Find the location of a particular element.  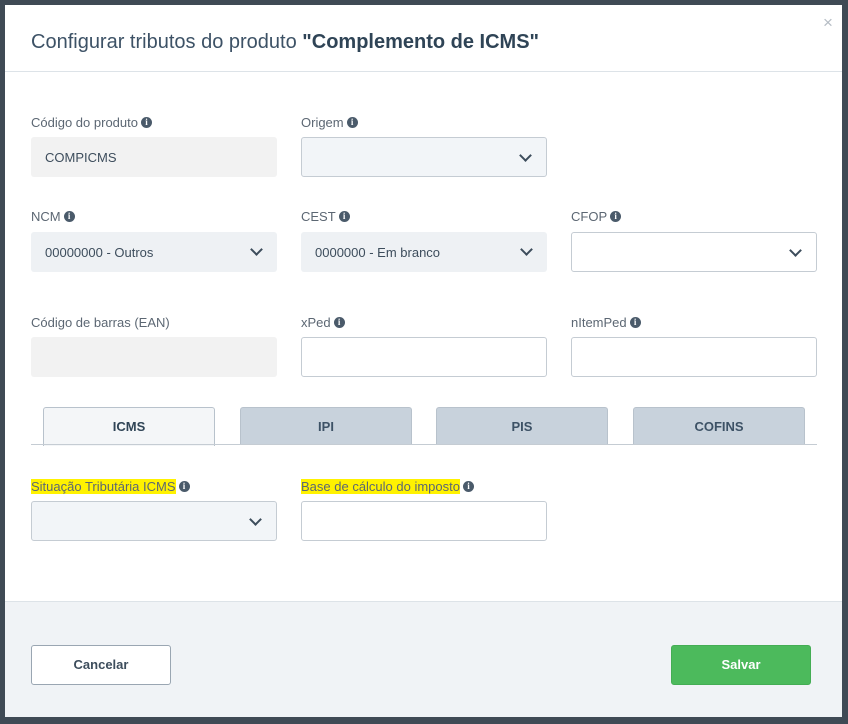

ncm-value: 00000000 - Outros is located at coordinates (99, 252).